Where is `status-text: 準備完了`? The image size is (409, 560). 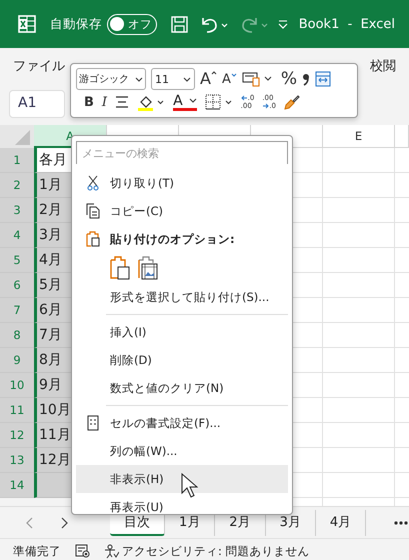 status-text: 準備完了 is located at coordinates (37, 551).